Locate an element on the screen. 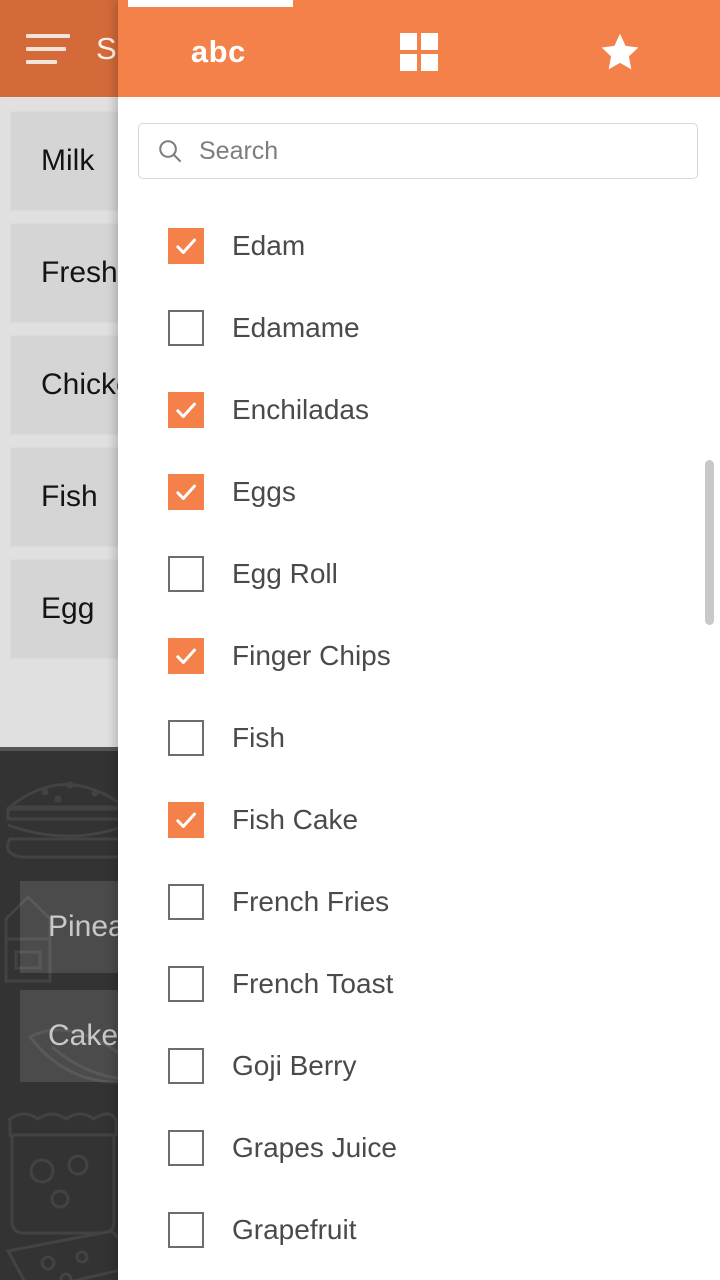  list-item-label: Edamame is located at coordinates (296, 327).